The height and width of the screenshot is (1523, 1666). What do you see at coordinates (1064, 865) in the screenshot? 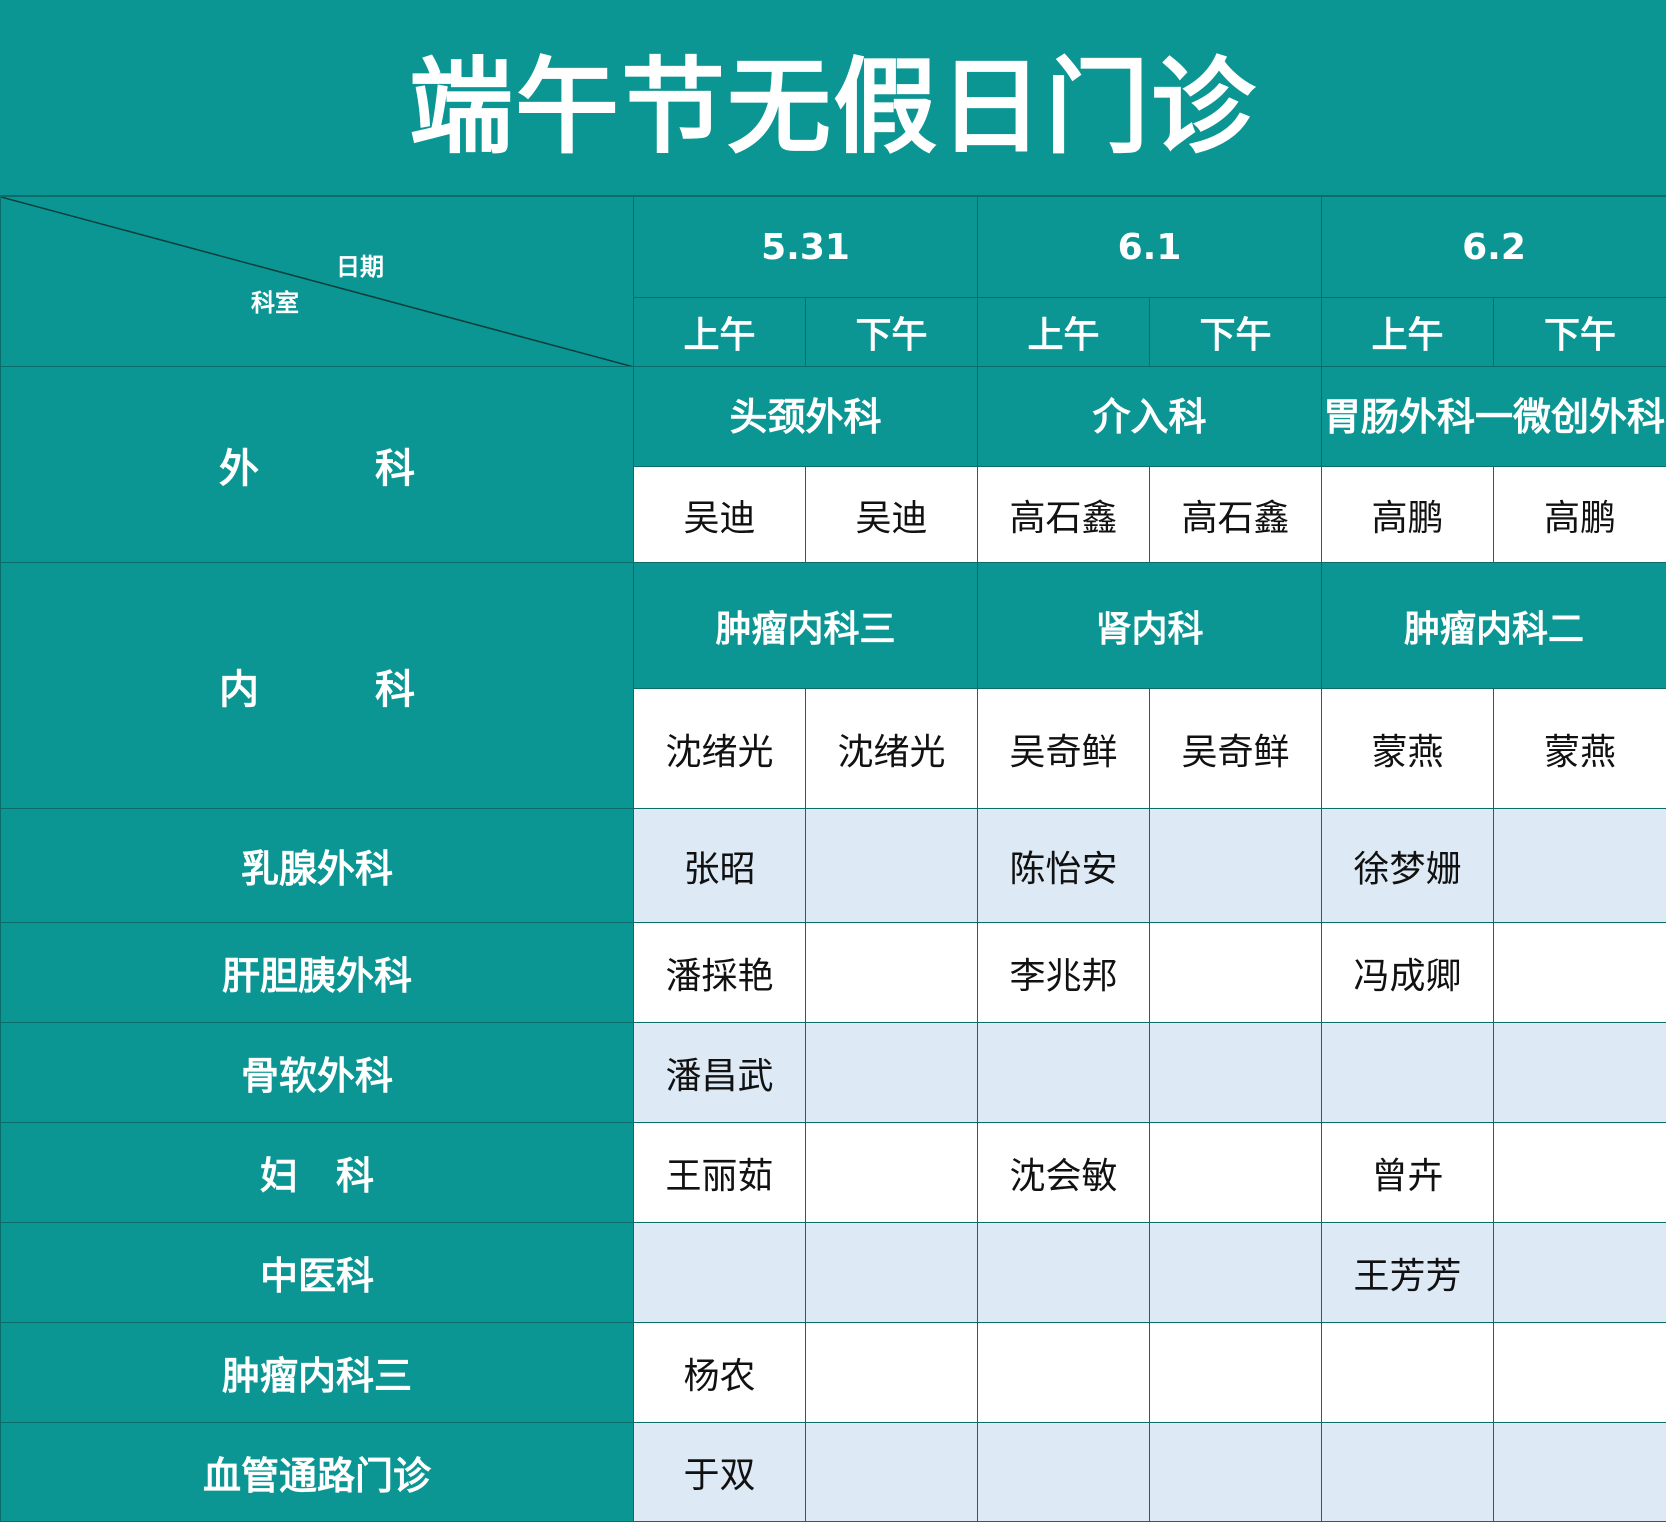
I see `doctor-cell: 陈怡安` at bounding box center [1064, 865].